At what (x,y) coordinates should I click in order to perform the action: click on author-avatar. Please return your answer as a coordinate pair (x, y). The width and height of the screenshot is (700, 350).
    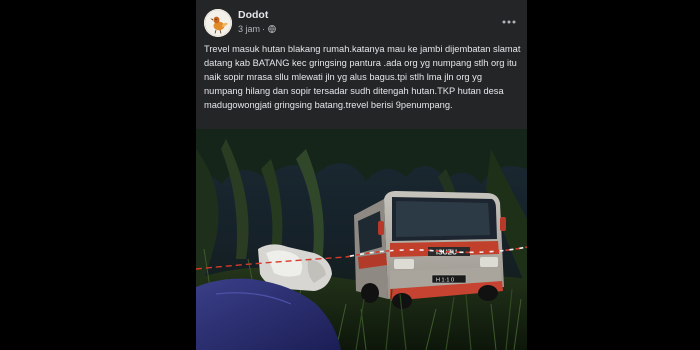
    Looking at the image, I should click on (218, 23).